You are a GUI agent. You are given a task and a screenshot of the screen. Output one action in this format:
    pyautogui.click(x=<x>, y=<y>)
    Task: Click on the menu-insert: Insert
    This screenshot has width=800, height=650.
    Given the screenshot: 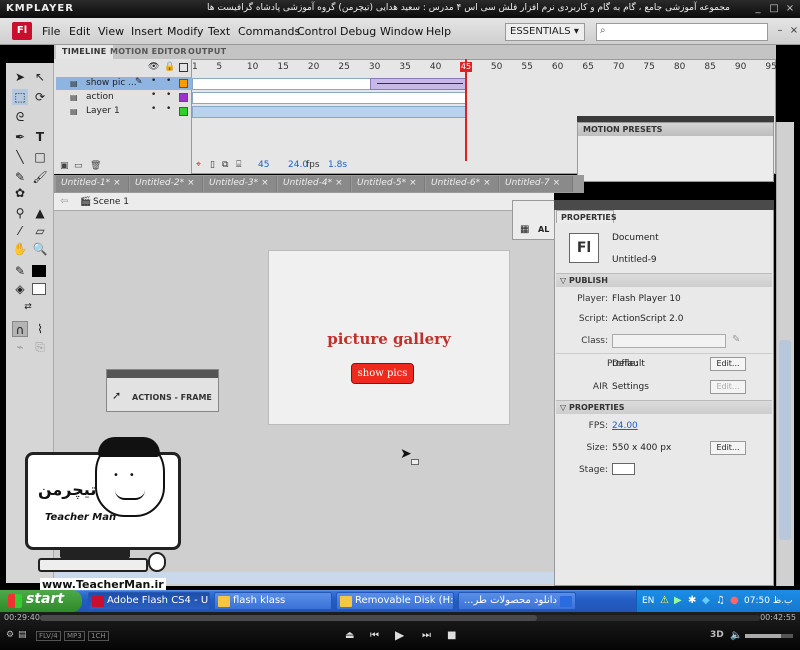 What is the action you would take?
    pyautogui.click(x=147, y=31)
    